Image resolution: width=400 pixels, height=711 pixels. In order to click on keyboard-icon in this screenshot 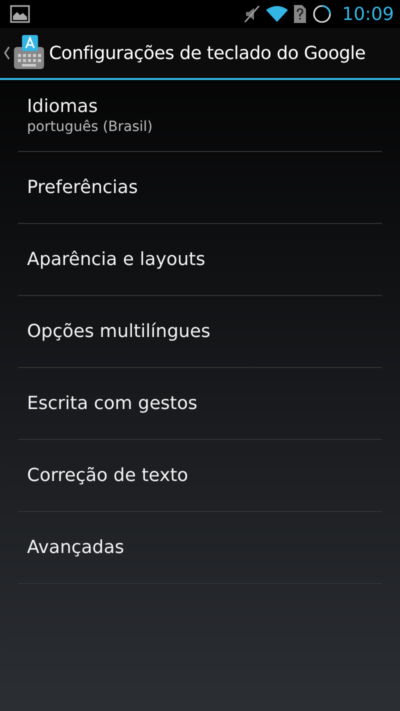, I will do `click(29, 53)`.